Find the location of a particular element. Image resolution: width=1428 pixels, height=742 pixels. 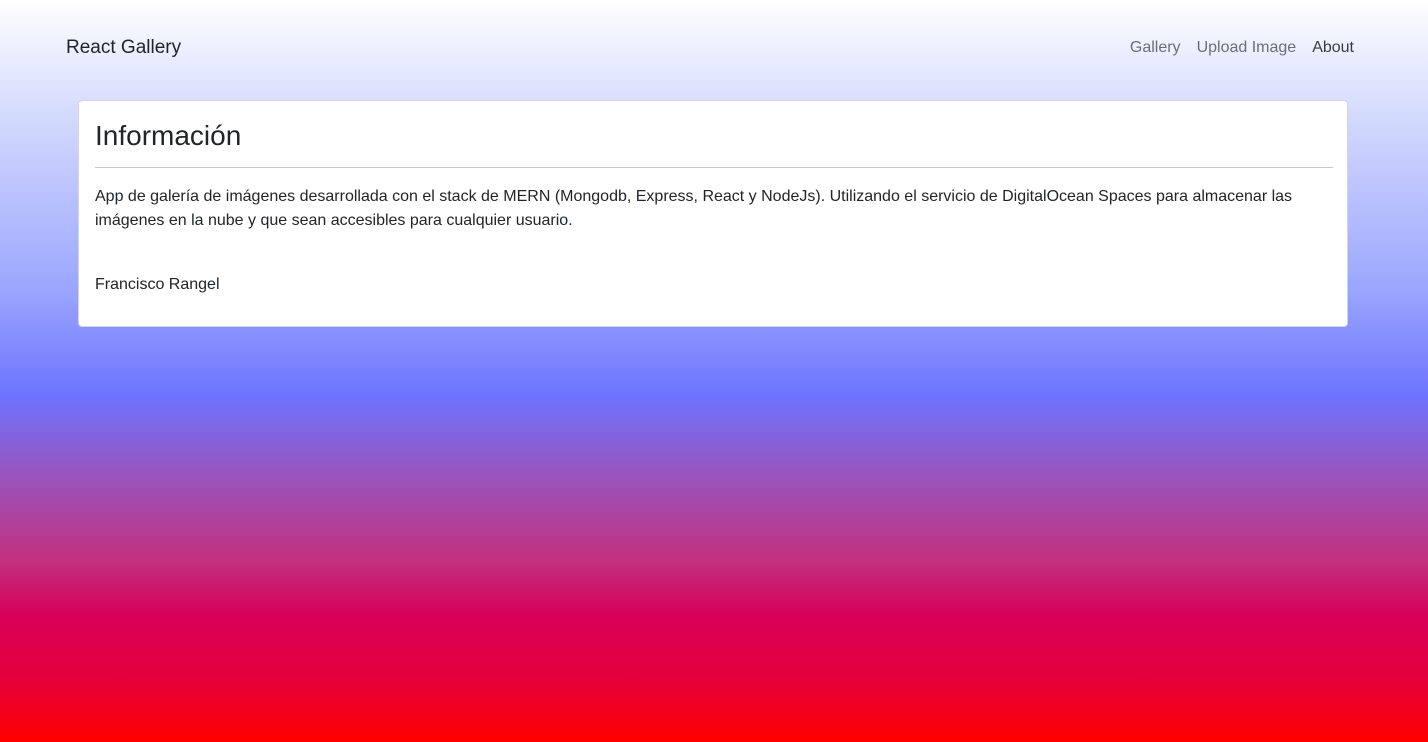

navbar: React Gallery Gallery Upload Image About is located at coordinates (714, 48).